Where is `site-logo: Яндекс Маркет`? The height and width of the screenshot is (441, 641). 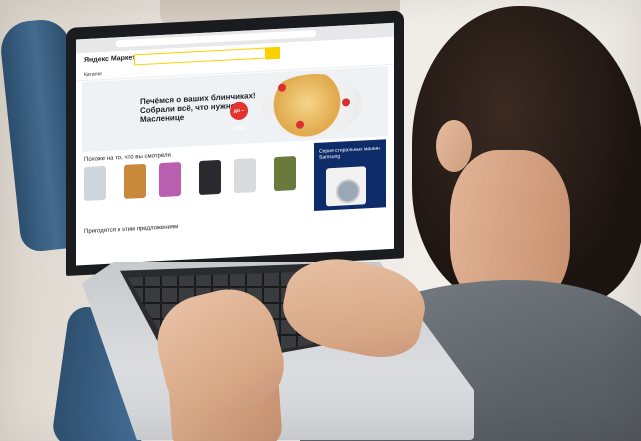 site-logo: Яндекс Маркет is located at coordinates (110, 59).